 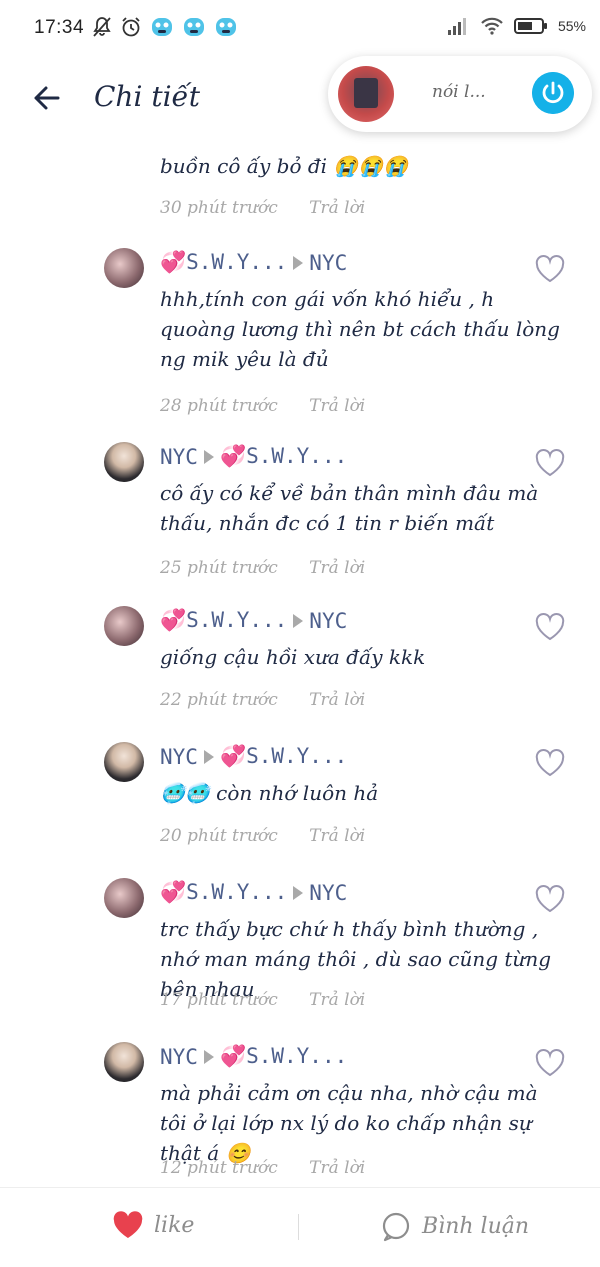 What do you see at coordinates (131, 27) in the screenshot?
I see `alarm-clock-icon` at bounding box center [131, 27].